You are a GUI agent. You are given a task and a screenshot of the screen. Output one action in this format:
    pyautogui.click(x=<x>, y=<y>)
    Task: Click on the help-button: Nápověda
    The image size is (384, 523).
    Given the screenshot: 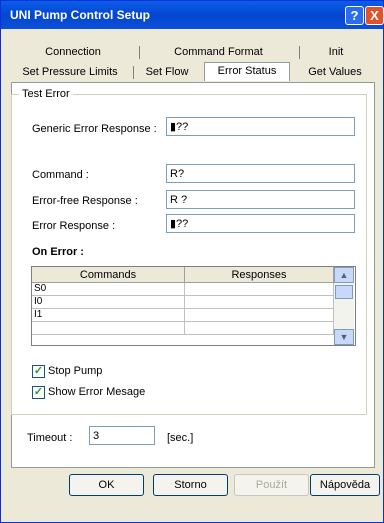 What is the action you would take?
    pyautogui.click(x=345, y=485)
    